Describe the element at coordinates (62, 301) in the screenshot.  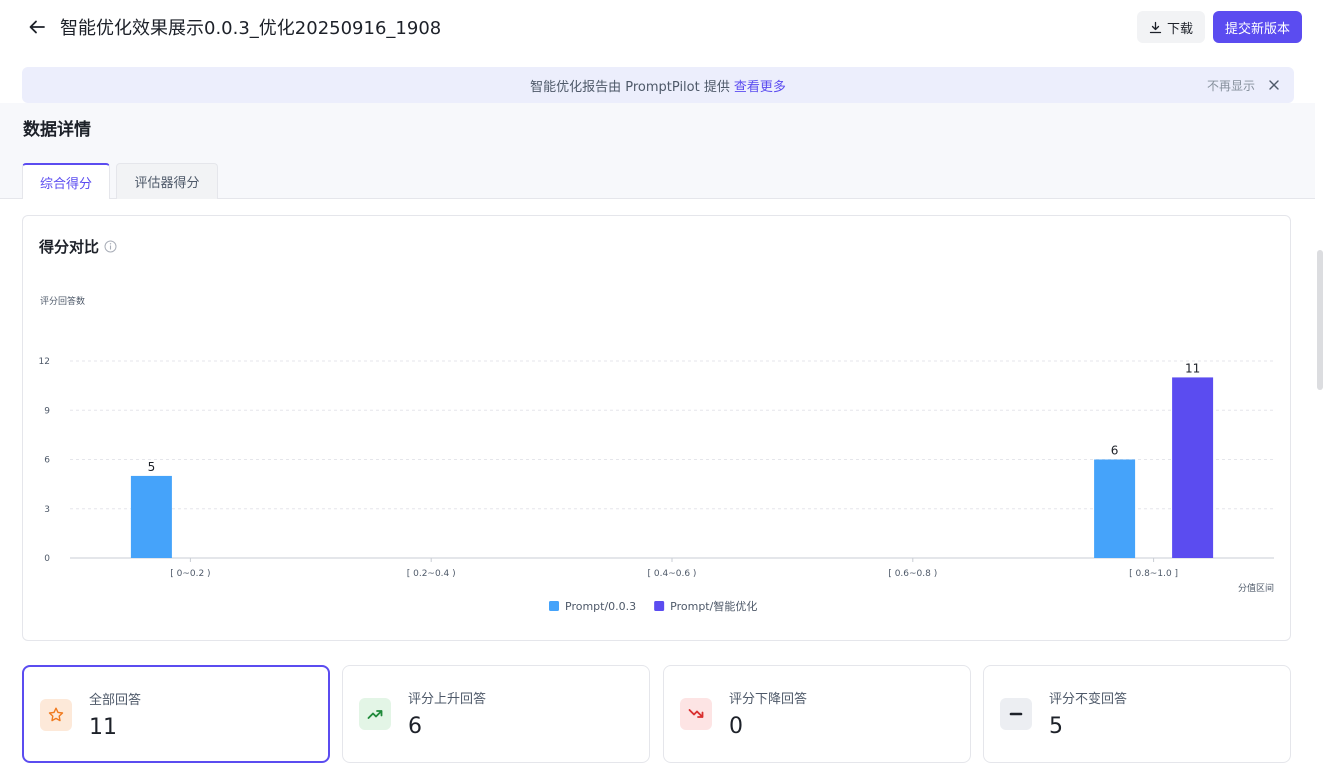
I see `y-axis-label: 评分回答数` at that location.